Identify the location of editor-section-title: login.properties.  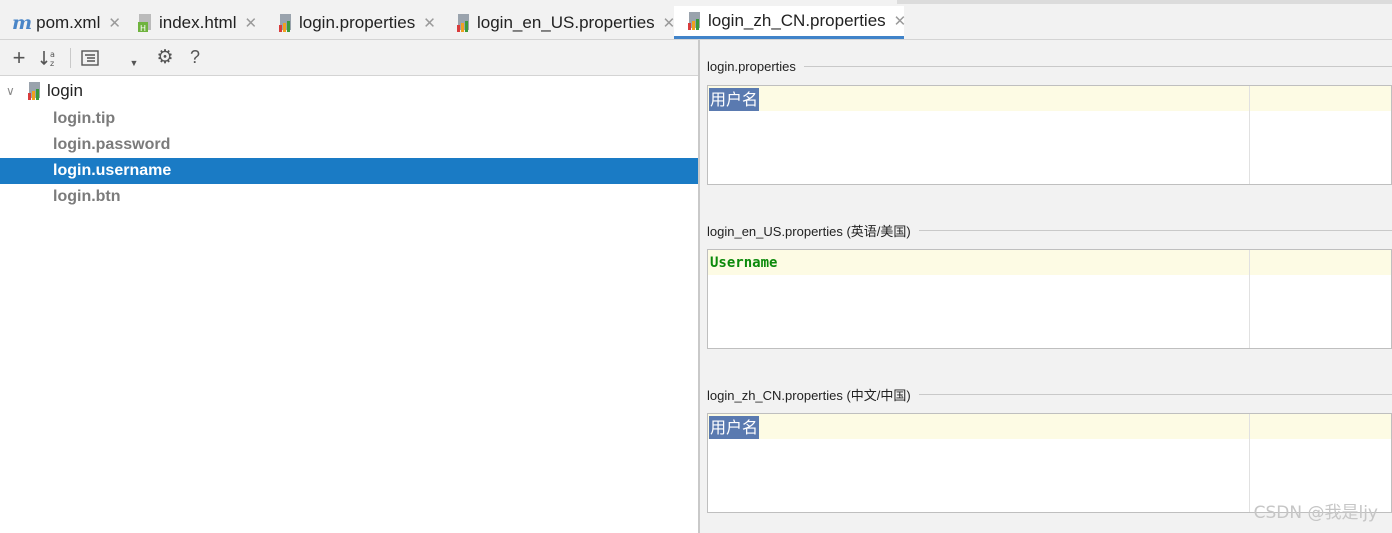
(1049, 66).